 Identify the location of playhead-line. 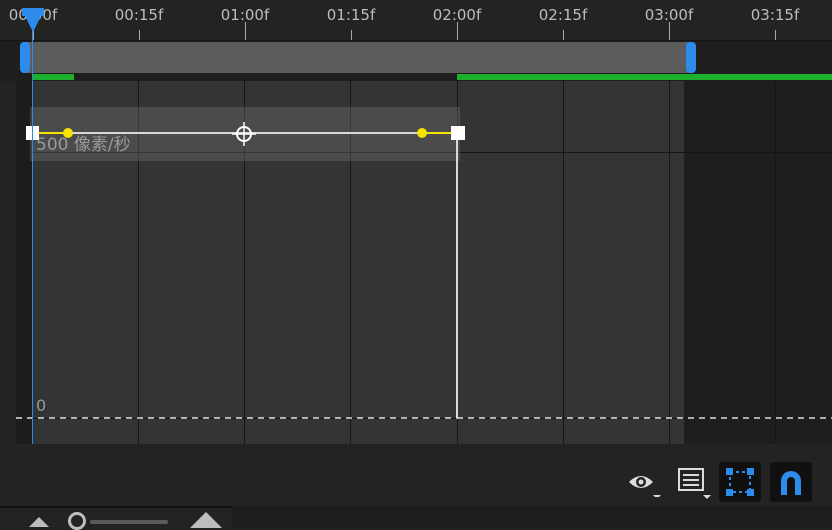
(32, 237).